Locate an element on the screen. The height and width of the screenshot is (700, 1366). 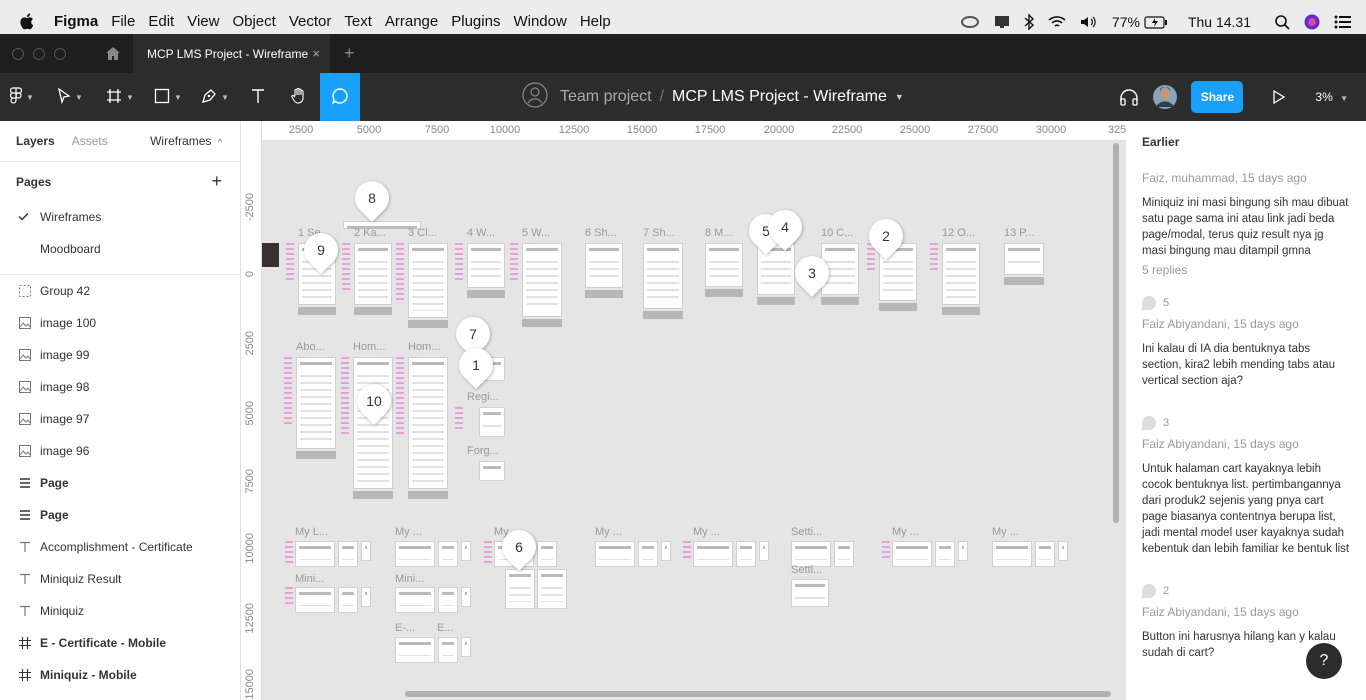
menu-plugins: Plugins is located at coordinates (475, 22).